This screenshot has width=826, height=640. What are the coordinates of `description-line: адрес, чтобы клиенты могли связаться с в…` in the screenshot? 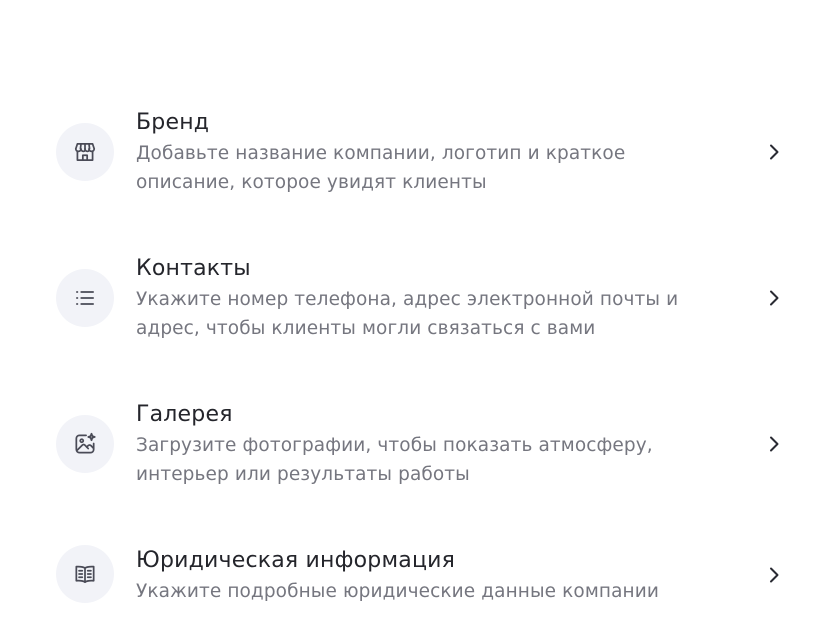 It's located at (366, 328).